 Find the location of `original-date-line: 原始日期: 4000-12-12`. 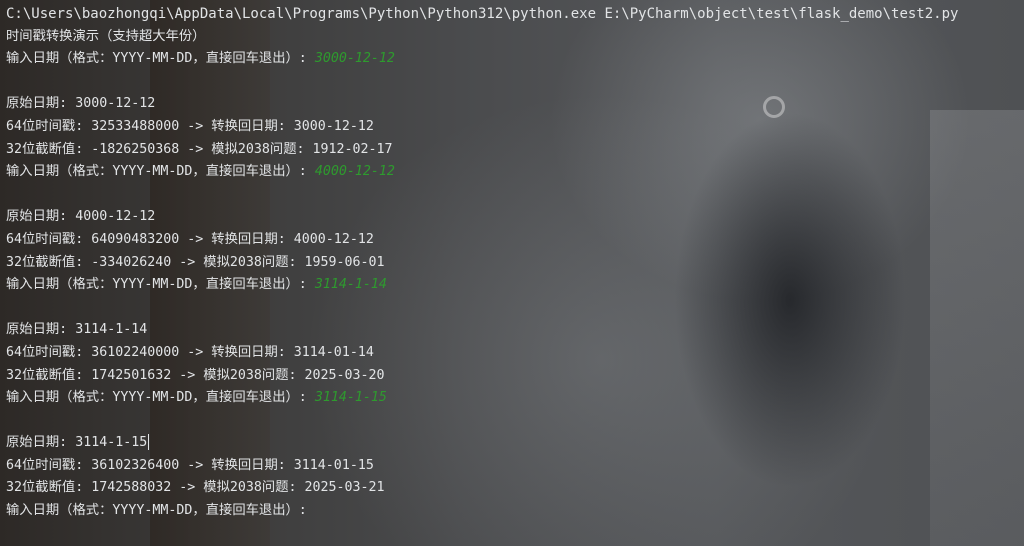

original-date-line: 原始日期: 4000-12-12 is located at coordinates (81, 217).